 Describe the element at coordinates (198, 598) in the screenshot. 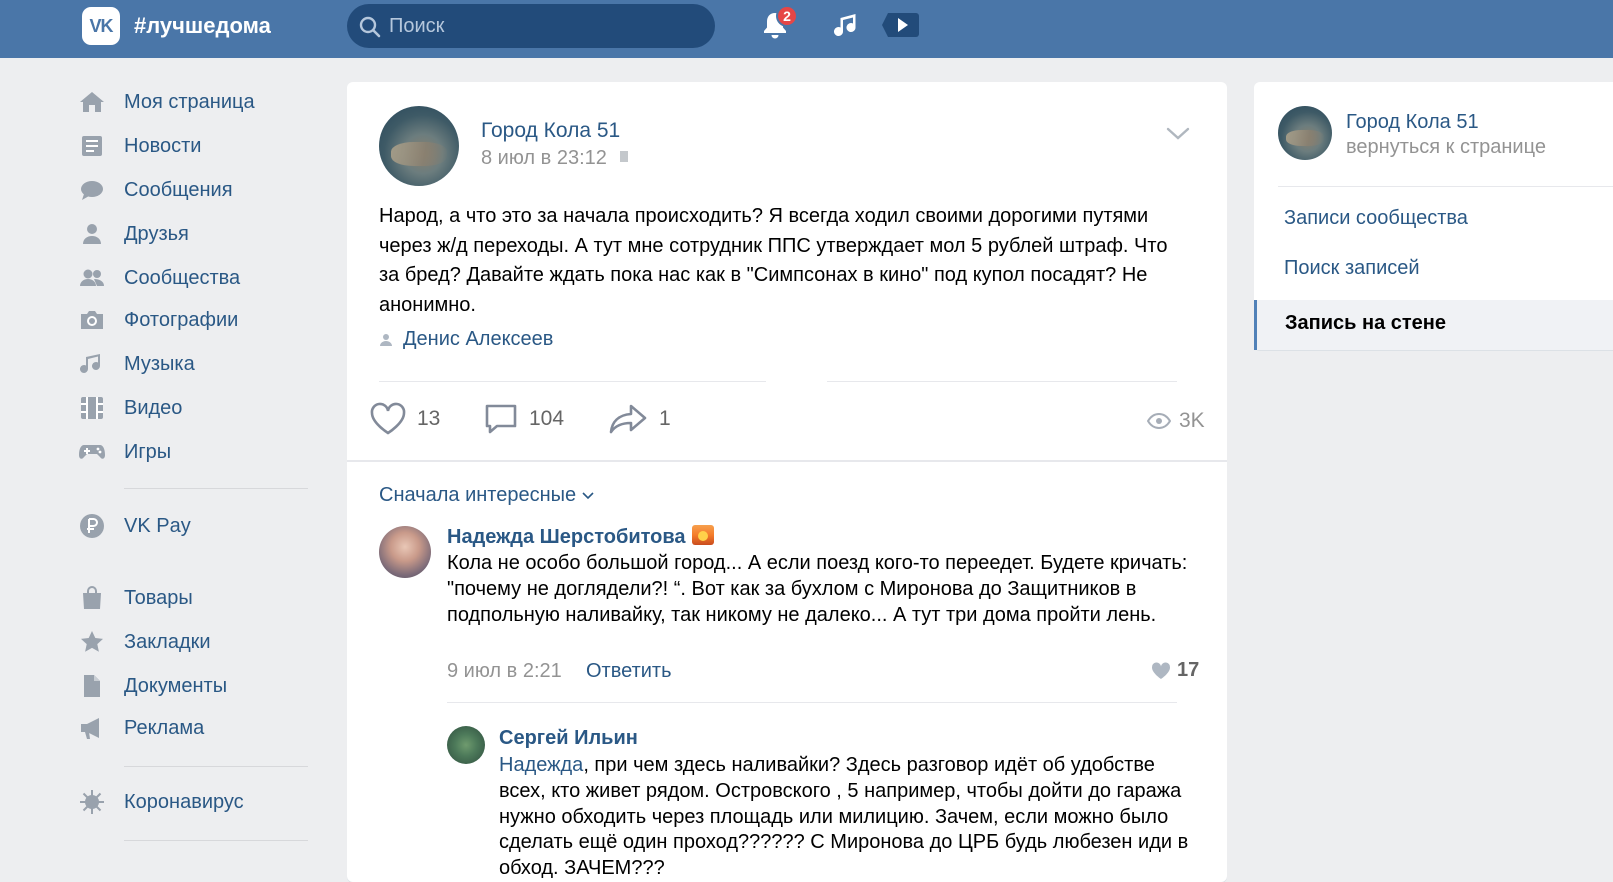

I see `nav-item-goods: Товары` at that location.